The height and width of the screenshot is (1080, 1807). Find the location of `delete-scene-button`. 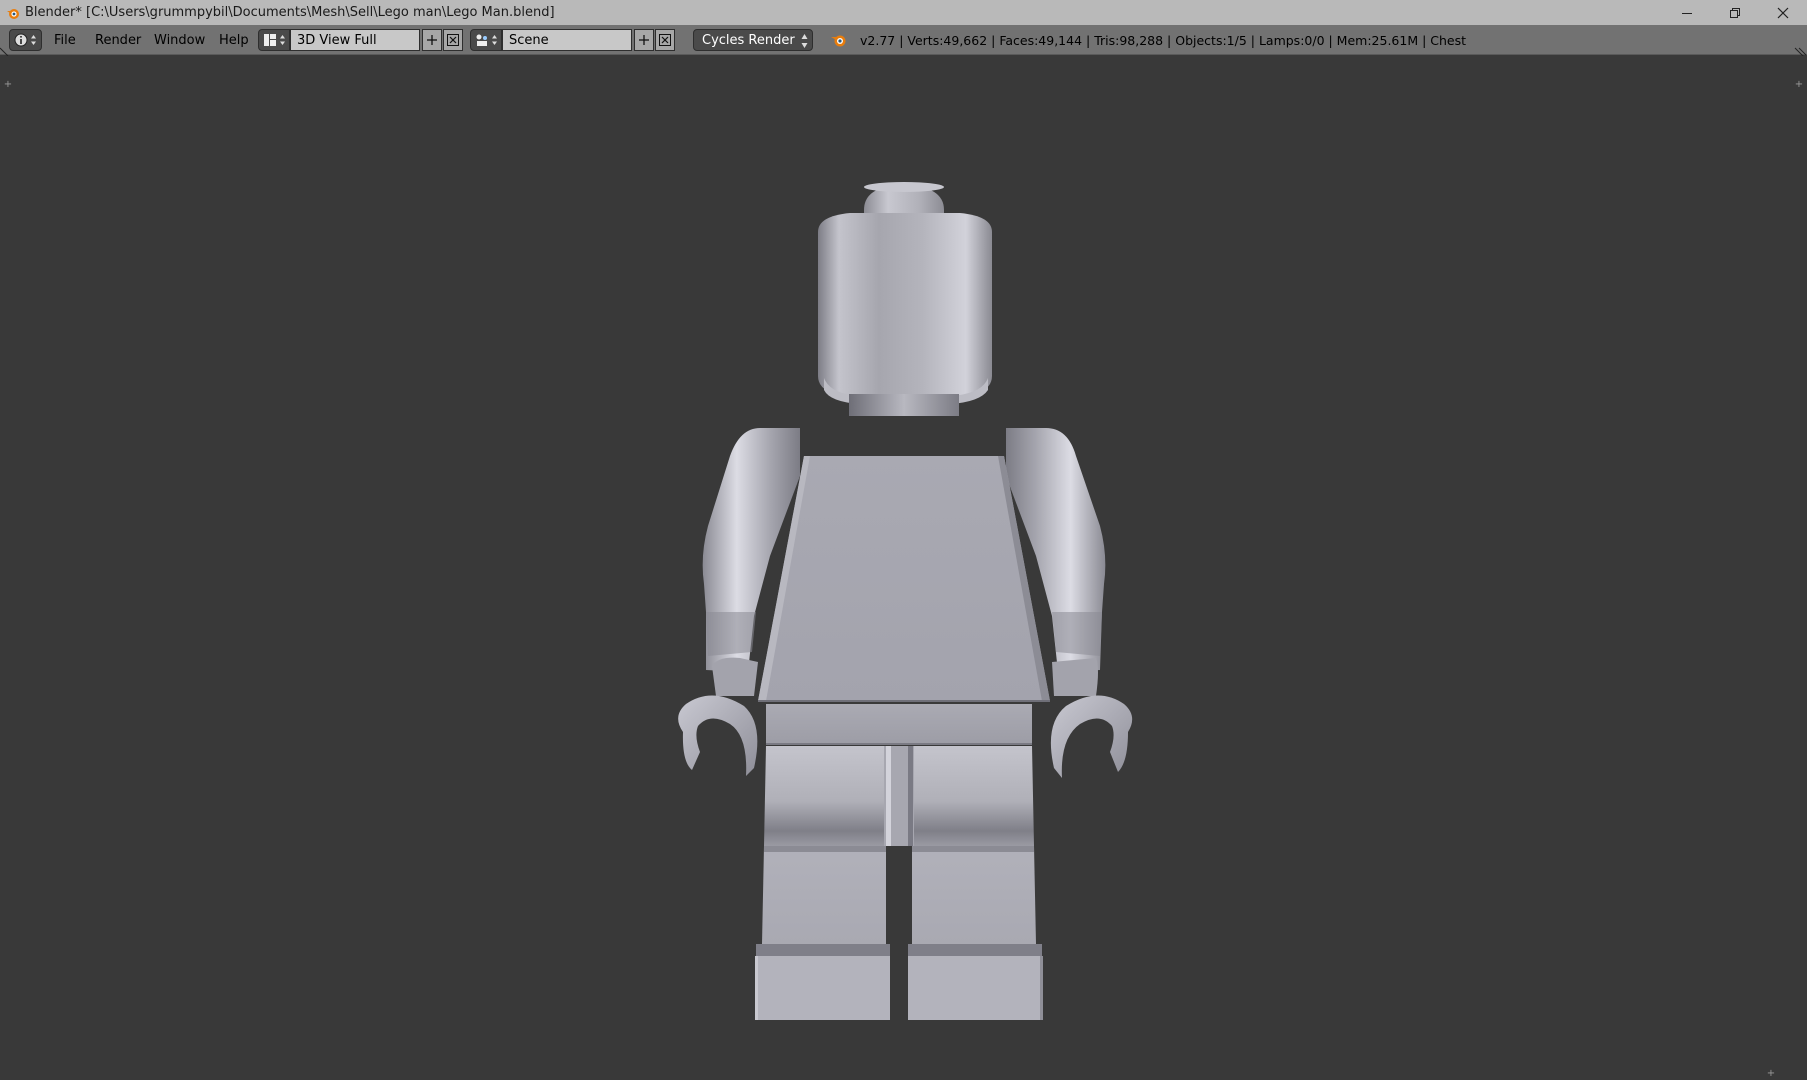

delete-scene-button is located at coordinates (665, 40).